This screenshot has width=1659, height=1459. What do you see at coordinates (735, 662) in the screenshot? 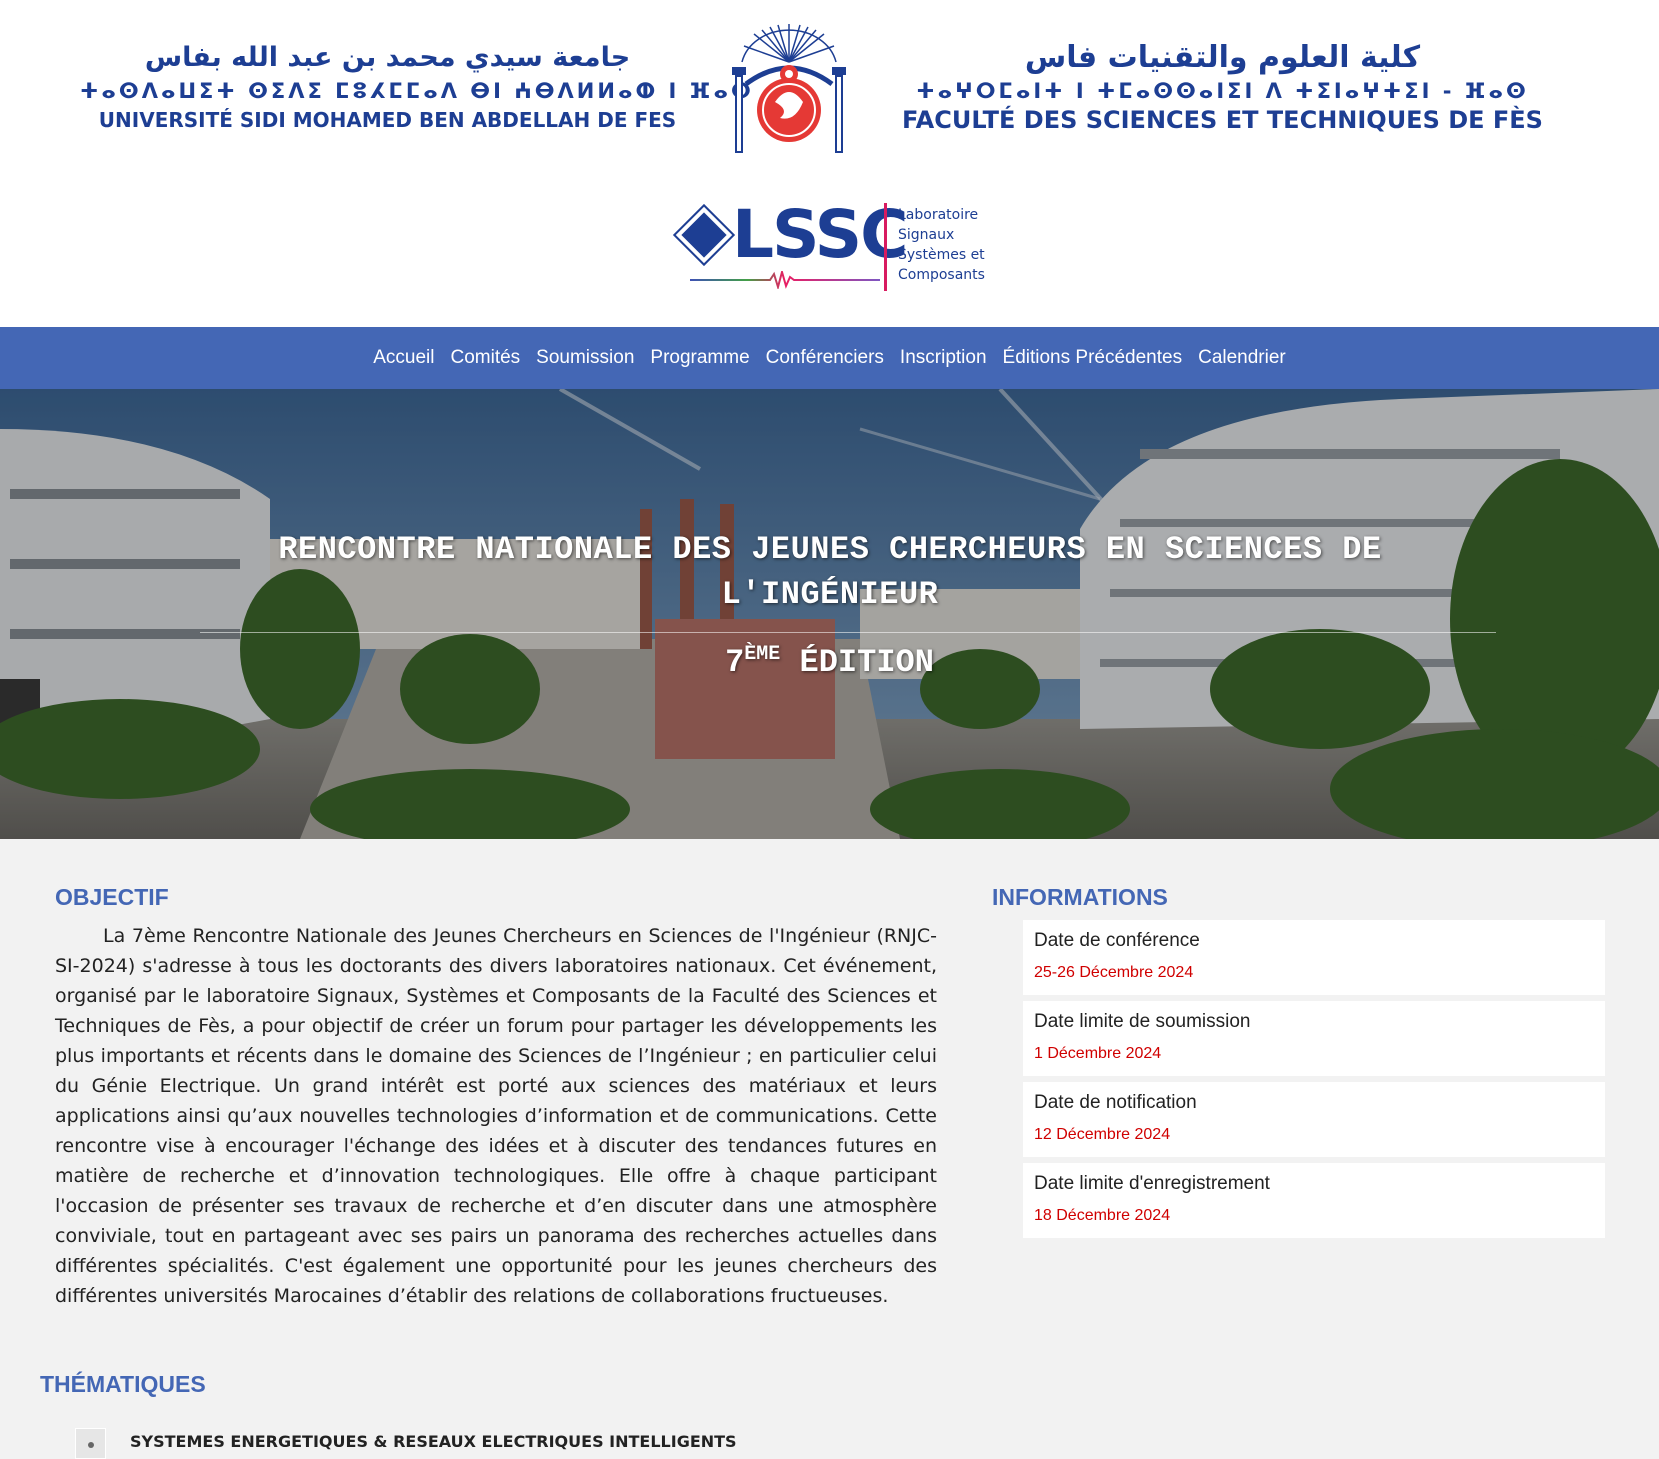
I see `edition-number: 7` at bounding box center [735, 662].